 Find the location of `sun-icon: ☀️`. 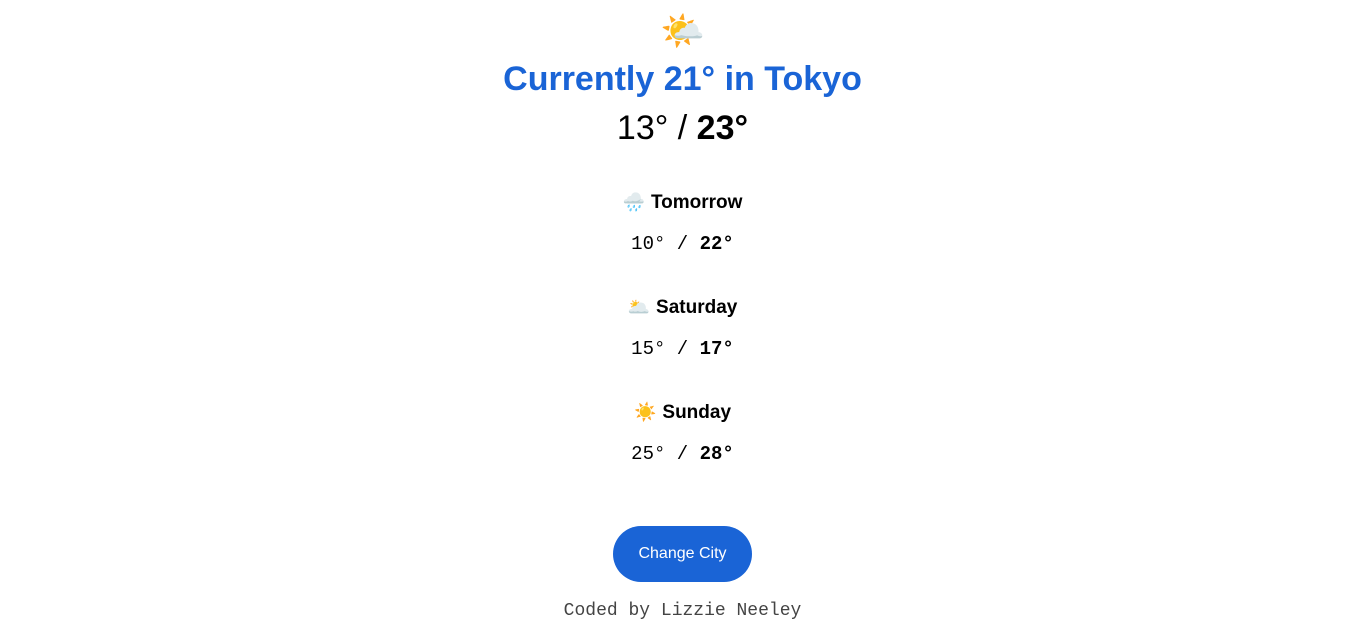

sun-icon: ☀️ is located at coordinates (645, 412).